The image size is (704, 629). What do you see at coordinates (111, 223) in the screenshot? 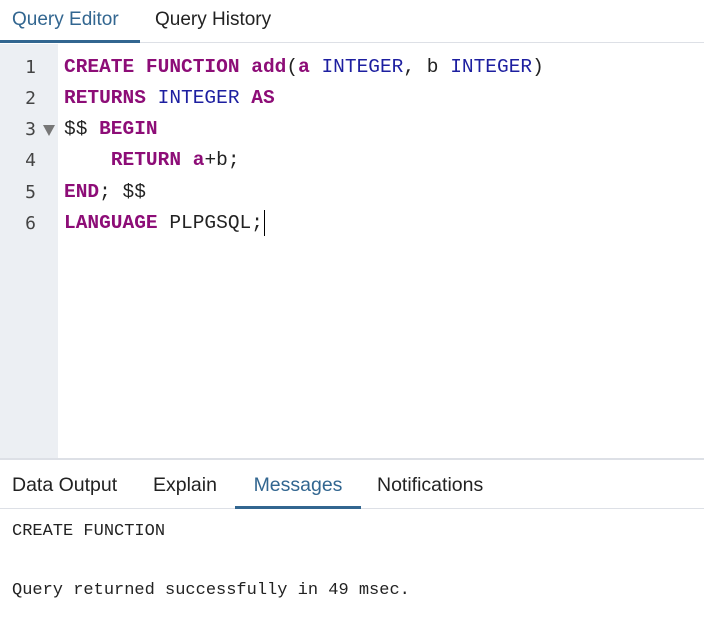
I see `sql-keyword: LANGUAGE` at bounding box center [111, 223].